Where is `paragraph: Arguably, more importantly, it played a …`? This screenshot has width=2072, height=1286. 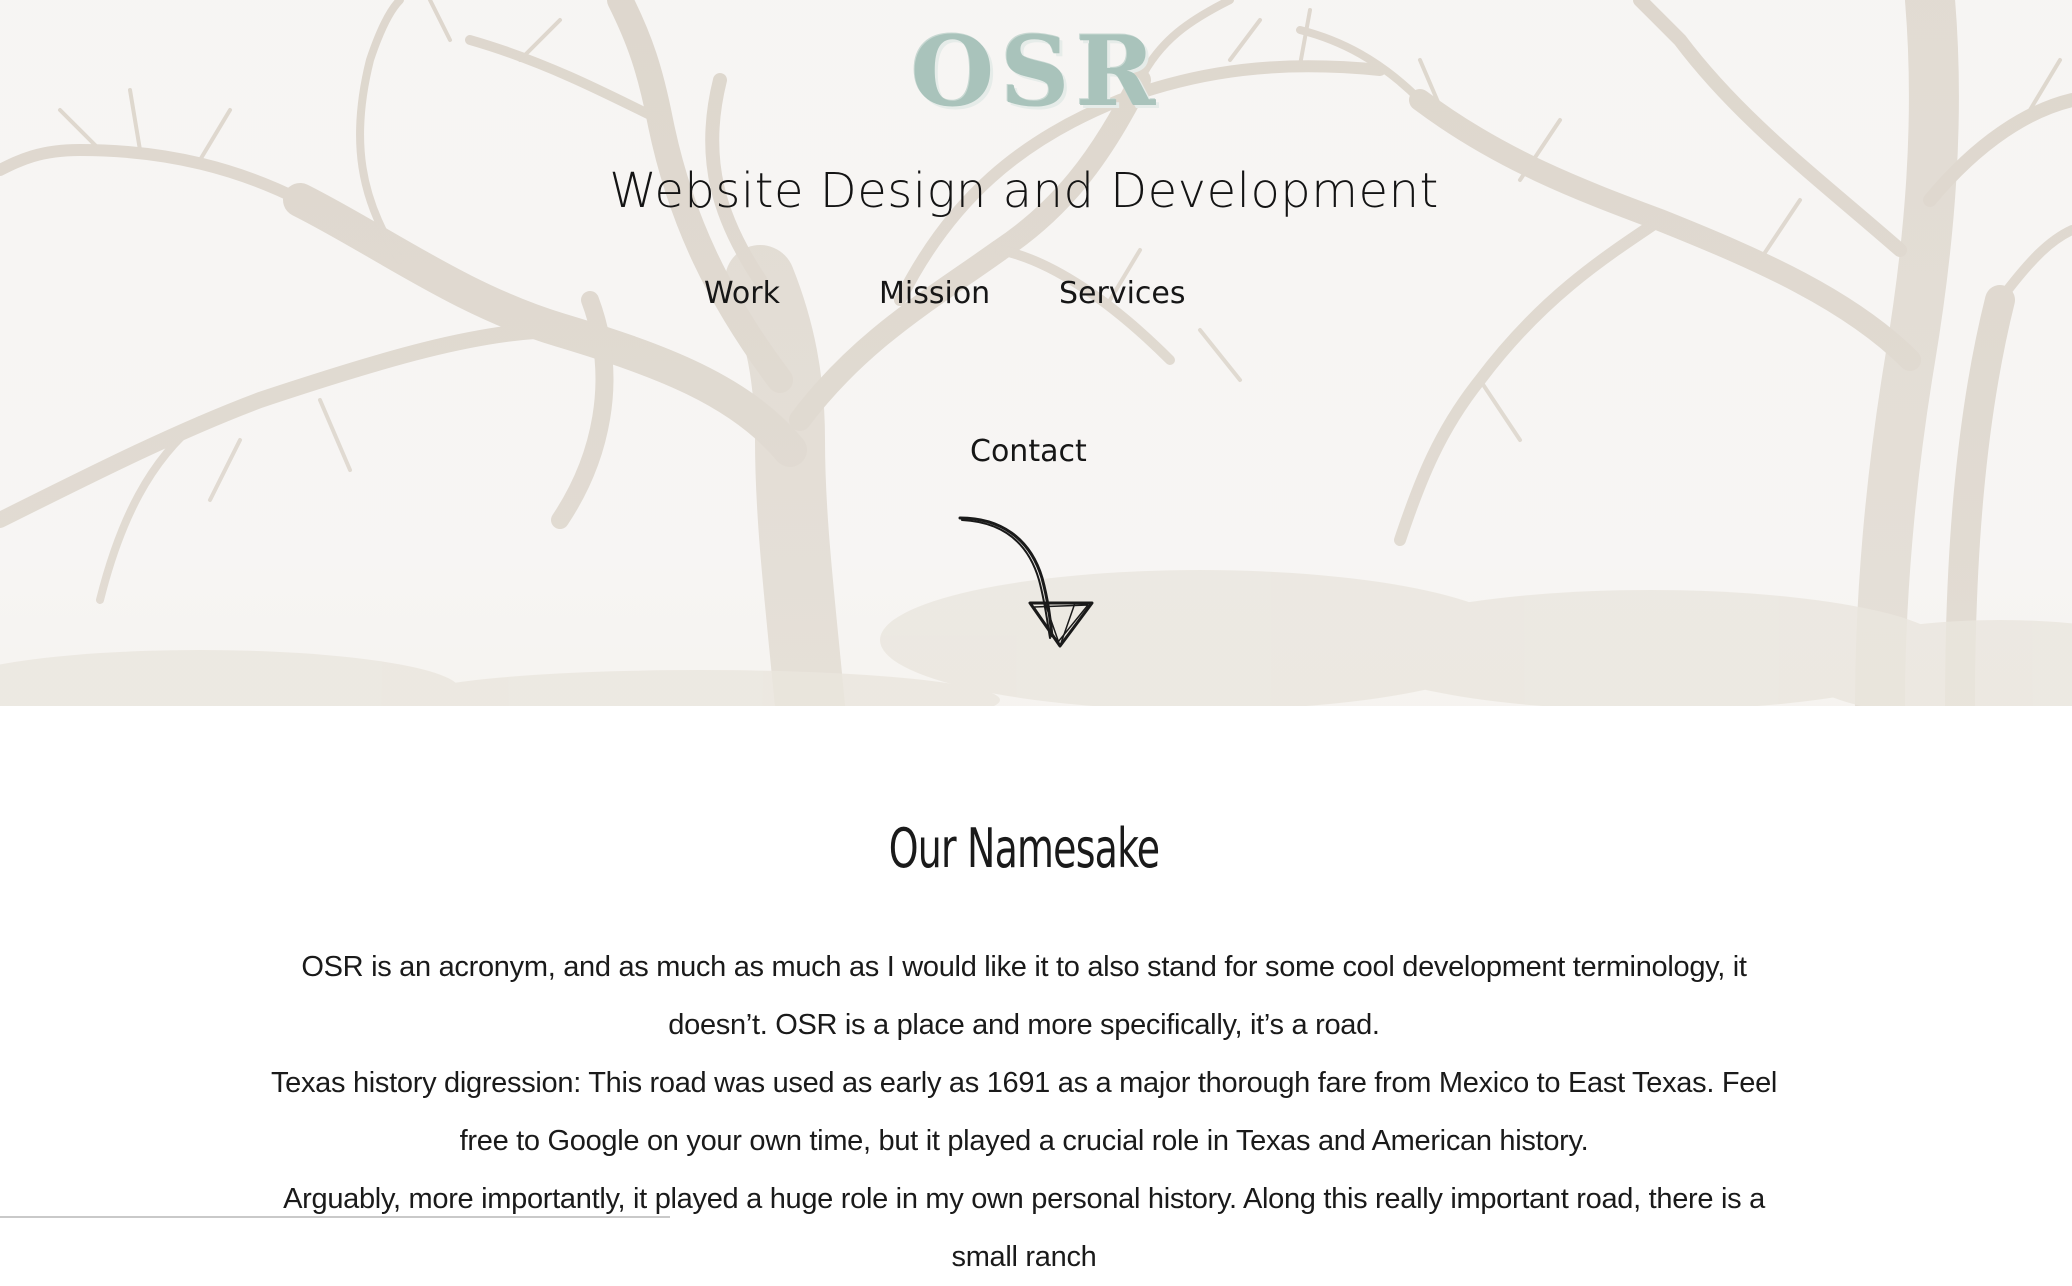
paragraph: Arguably, more importantly, it played a … is located at coordinates (1024, 1228).